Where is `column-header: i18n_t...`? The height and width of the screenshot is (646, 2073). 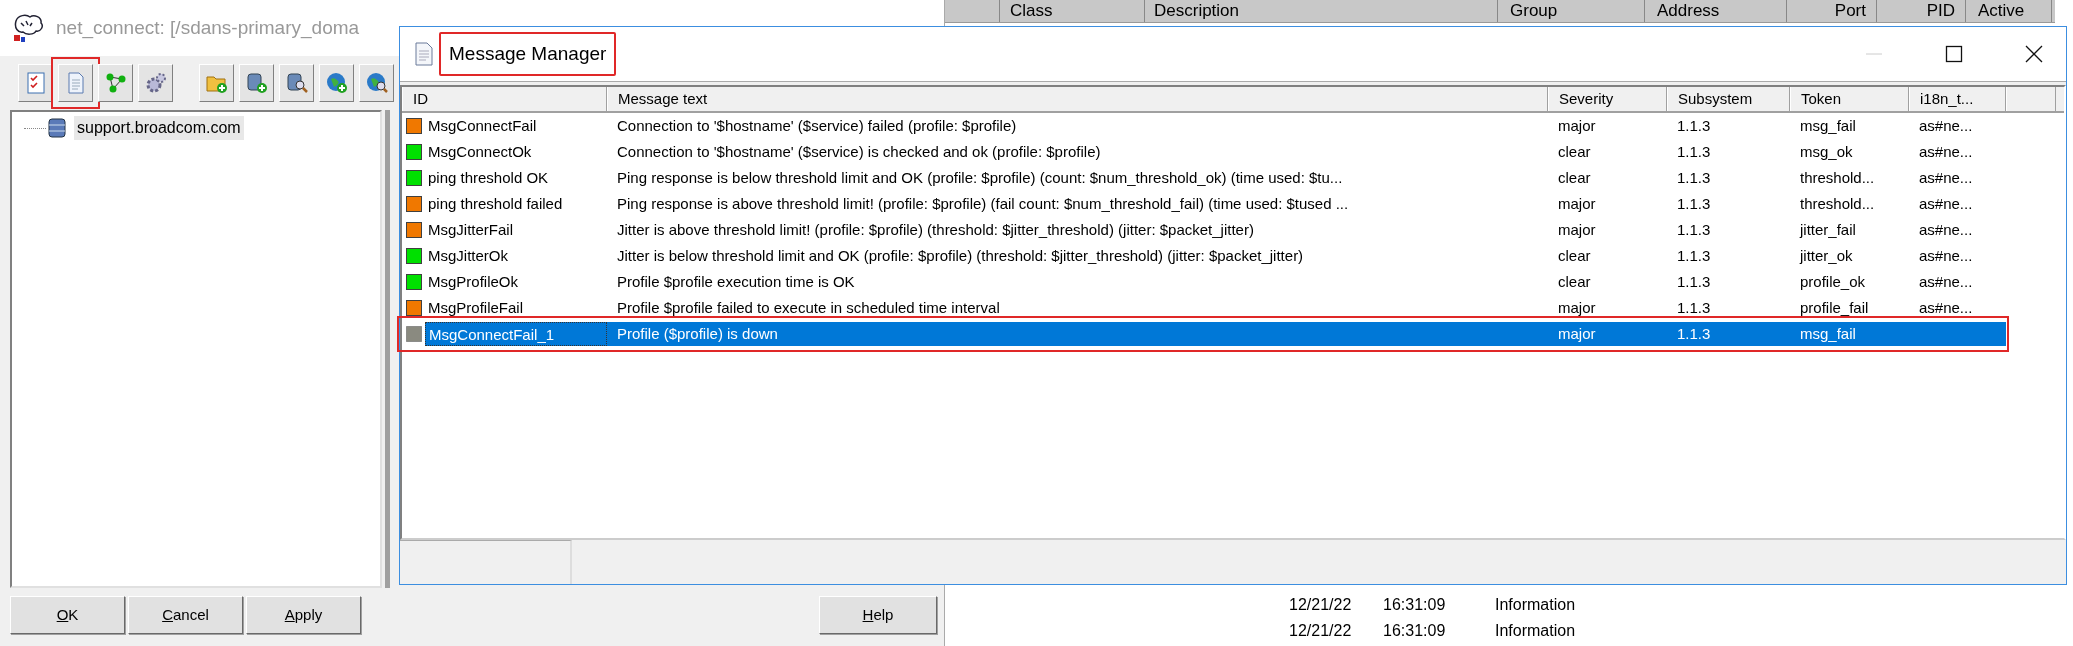
column-header: i18n_t... is located at coordinates (1957, 99).